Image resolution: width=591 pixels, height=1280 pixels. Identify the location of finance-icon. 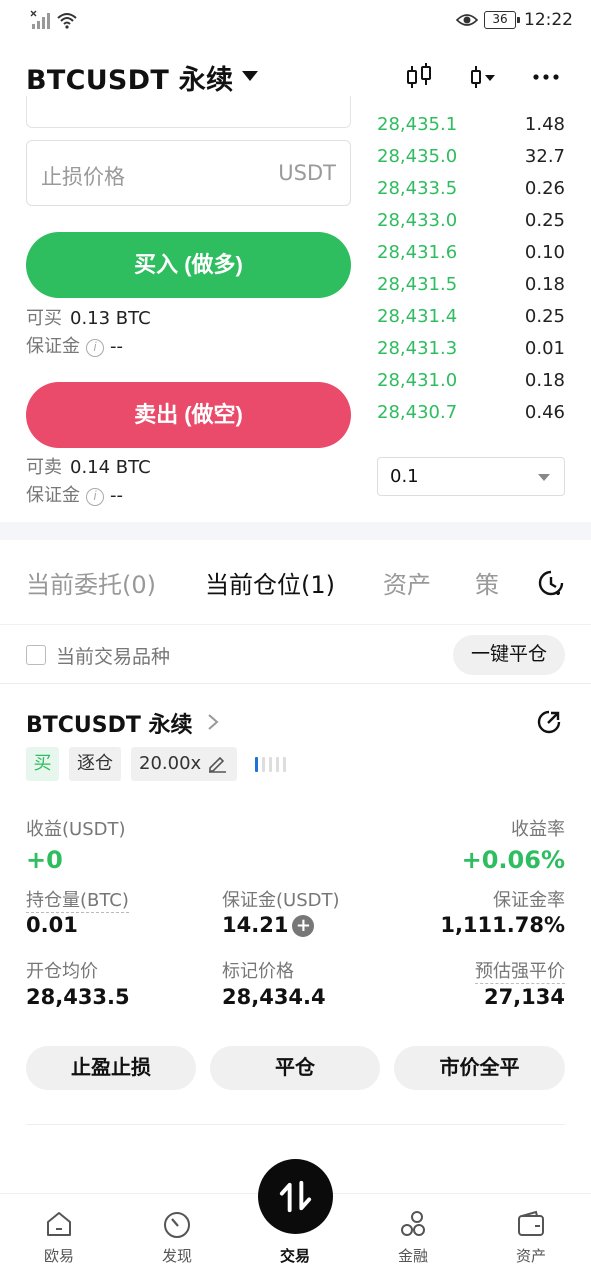
(413, 1223).